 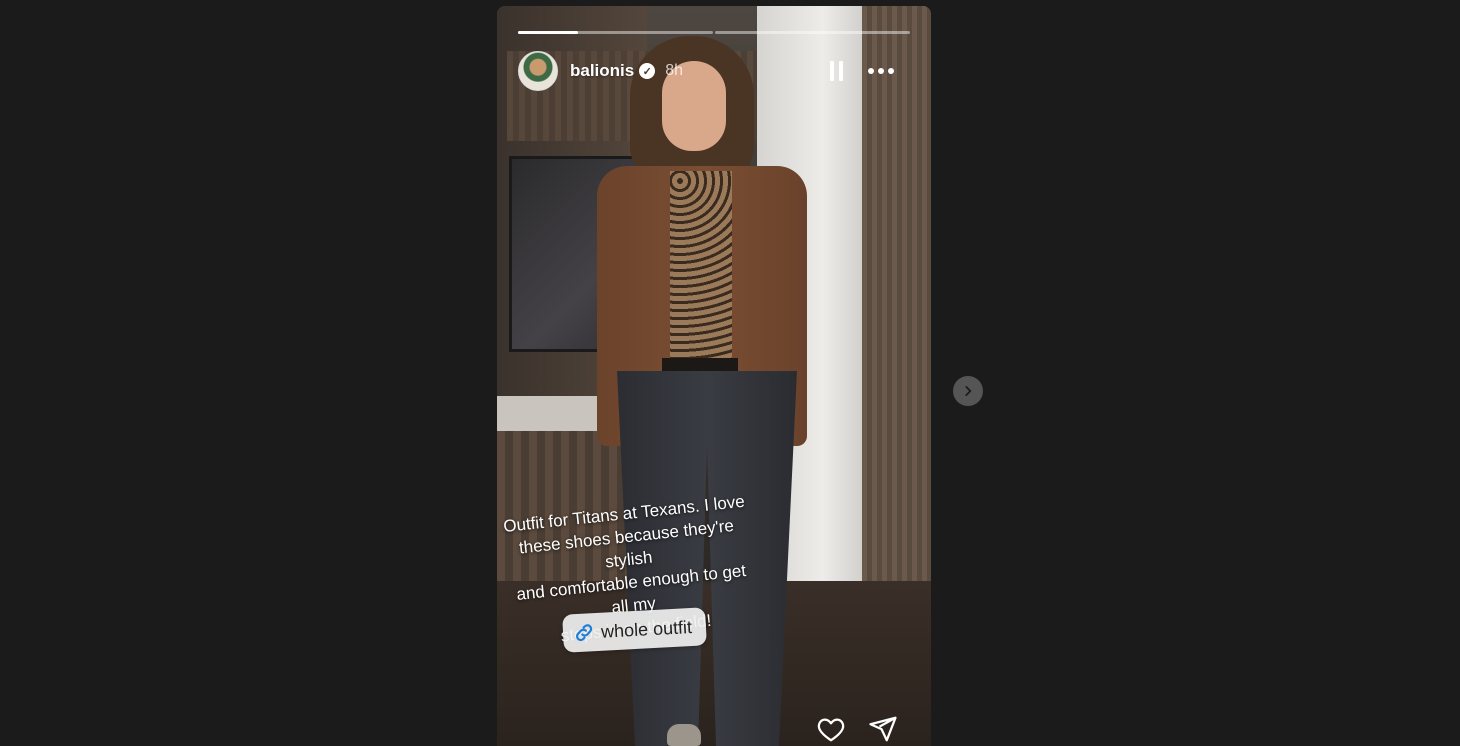 What do you see at coordinates (684, 735) in the screenshot?
I see `person-shoe` at bounding box center [684, 735].